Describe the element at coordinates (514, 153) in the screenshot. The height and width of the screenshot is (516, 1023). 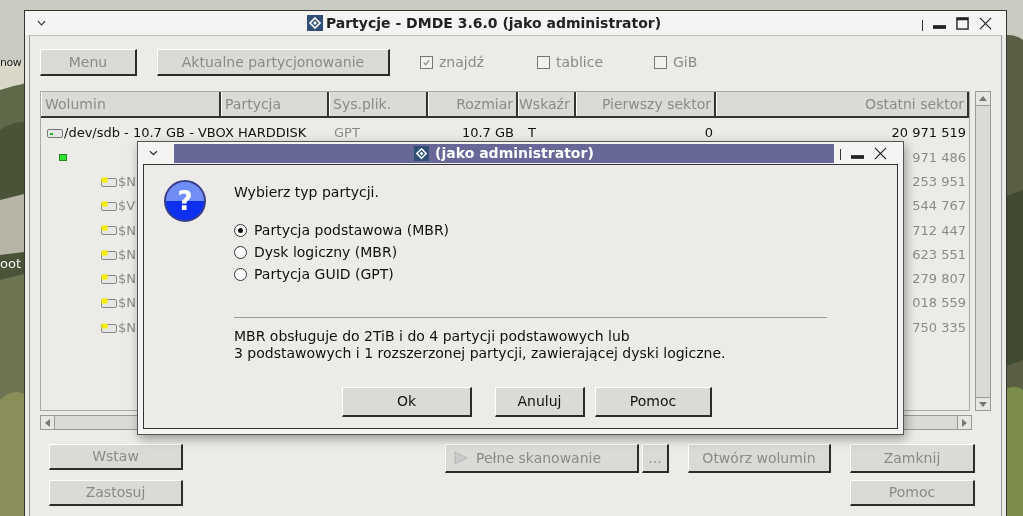
I see `dialog-title: (jako administrator)` at that location.